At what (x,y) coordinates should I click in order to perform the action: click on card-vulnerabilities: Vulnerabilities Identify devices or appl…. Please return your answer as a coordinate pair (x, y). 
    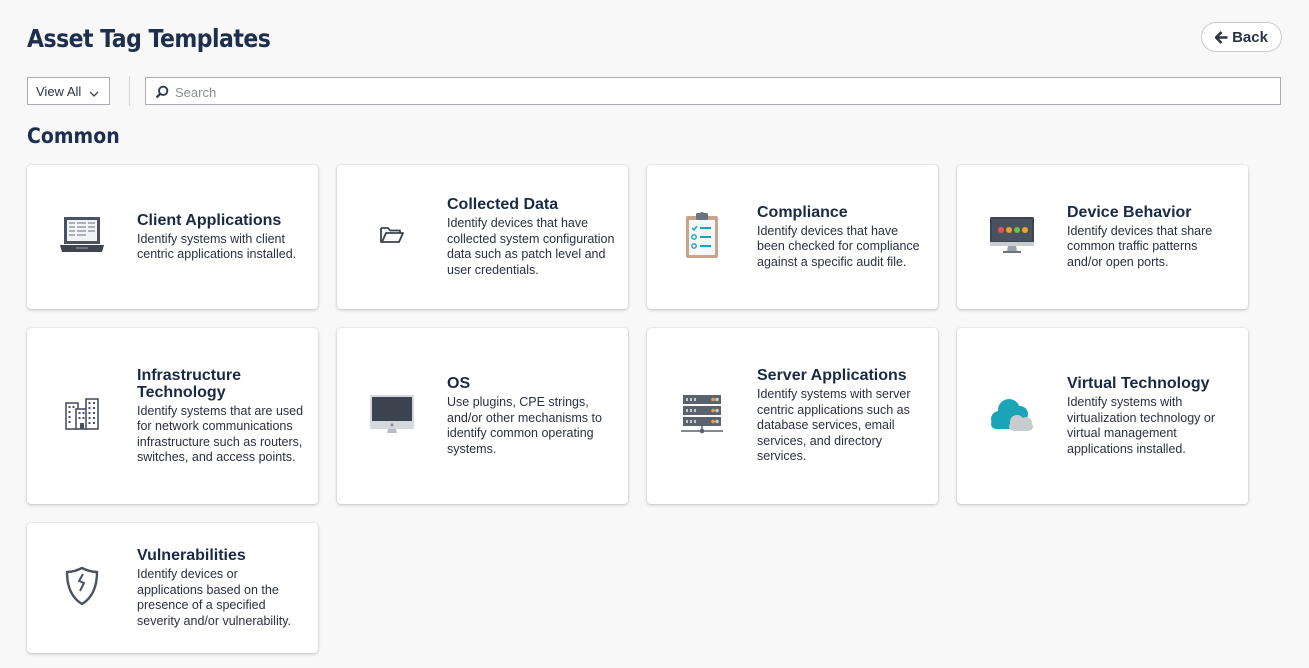
    Looking at the image, I should click on (172, 588).